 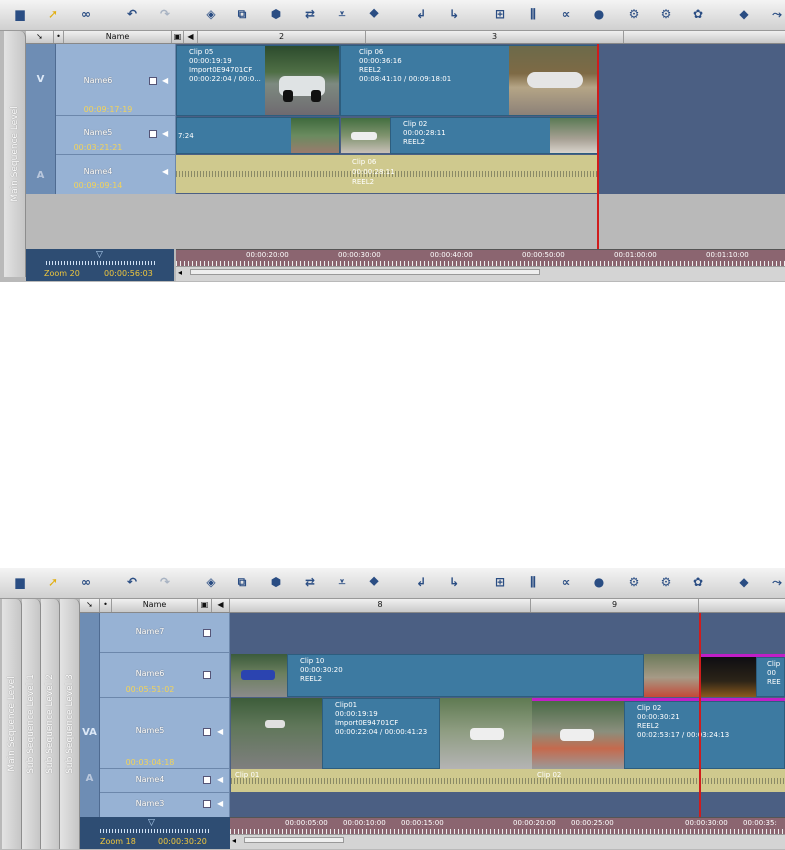 I want to click on zoom-control: ▽ Zoom 20 00:00:56:03, so click(x=100, y=265).